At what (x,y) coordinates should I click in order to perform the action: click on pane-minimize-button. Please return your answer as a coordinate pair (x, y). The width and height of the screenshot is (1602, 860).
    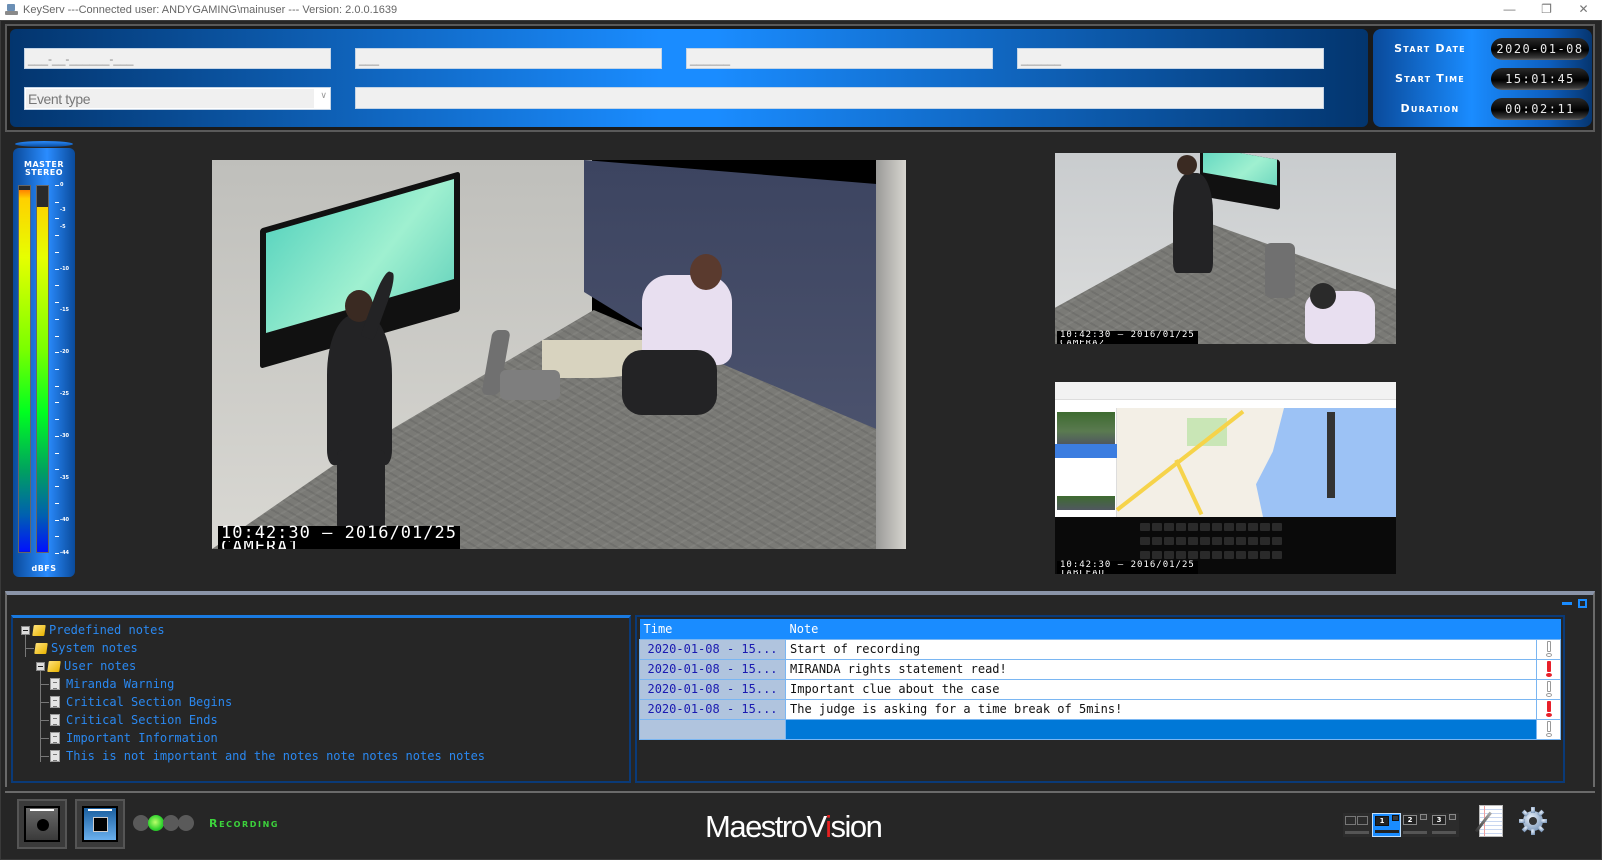
    Looking at the image, I should click on (1567, 603).